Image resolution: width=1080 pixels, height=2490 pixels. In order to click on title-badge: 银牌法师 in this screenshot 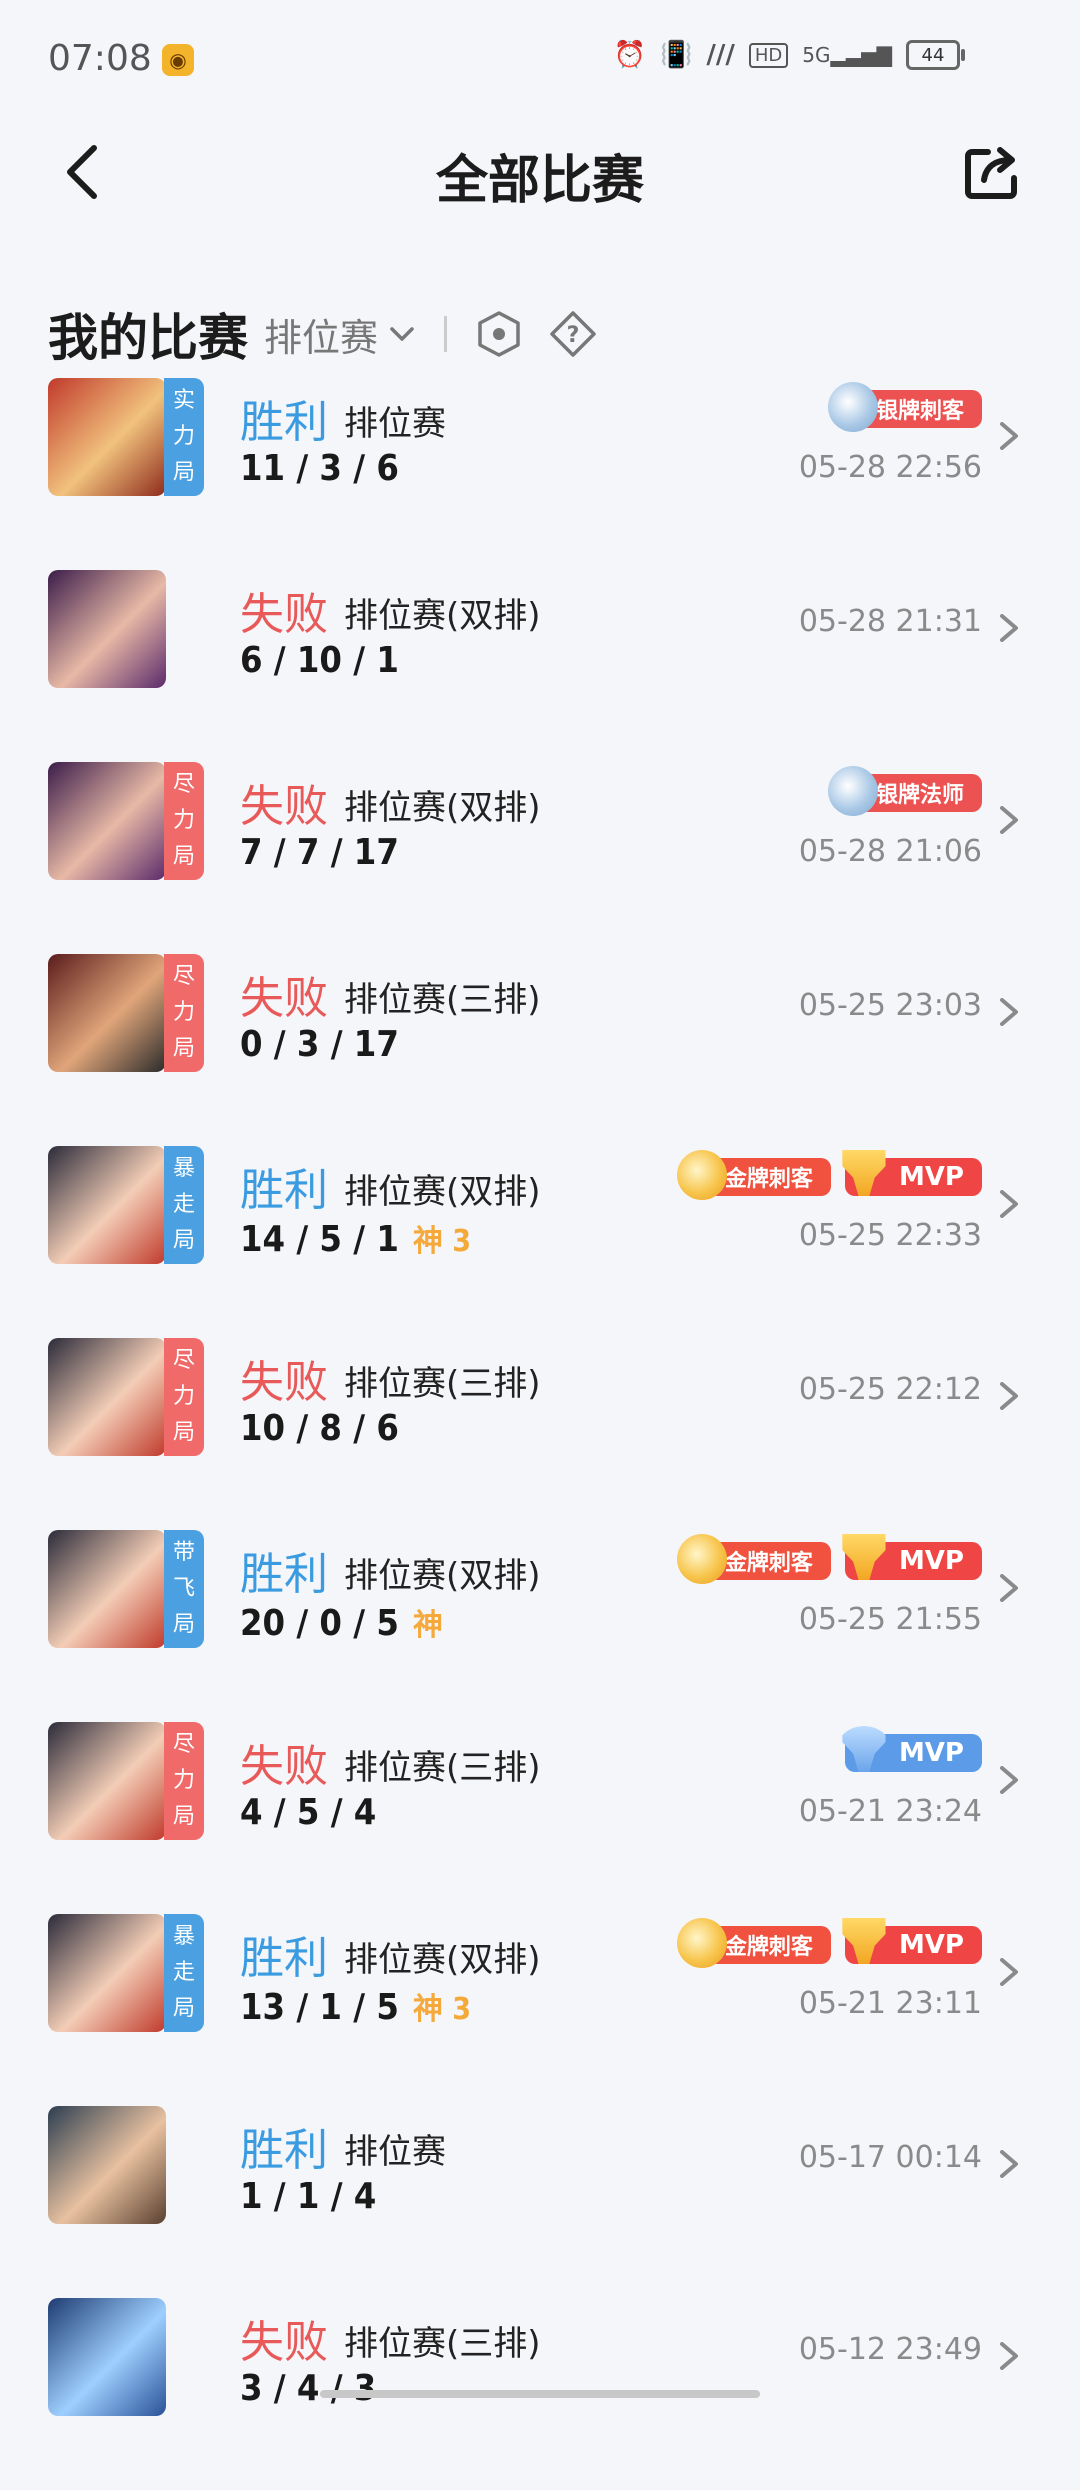, I will do `click(904, 791)`.